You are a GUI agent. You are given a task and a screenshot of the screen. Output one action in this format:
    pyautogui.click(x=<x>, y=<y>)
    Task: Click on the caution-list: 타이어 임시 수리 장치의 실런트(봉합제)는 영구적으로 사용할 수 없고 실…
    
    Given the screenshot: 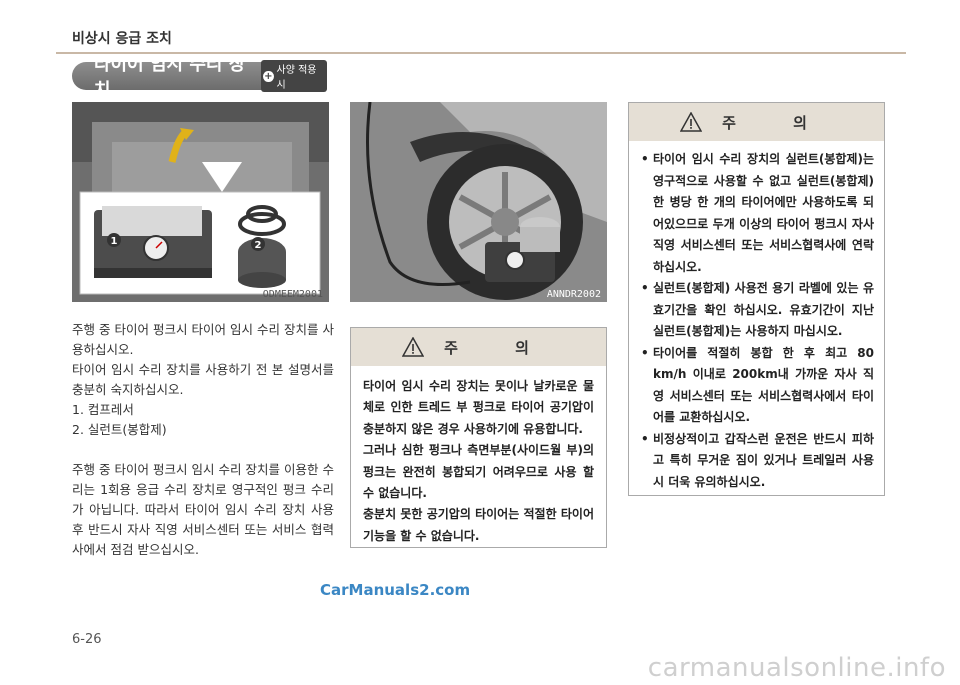 What is the action you would take?
    pyautogui.click(x=756, y=321)
    